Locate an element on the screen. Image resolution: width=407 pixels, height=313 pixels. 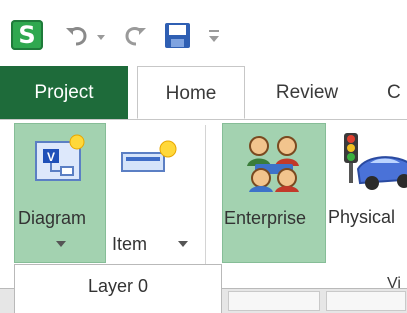
tab-next: C is located at coordinates (397, 92).